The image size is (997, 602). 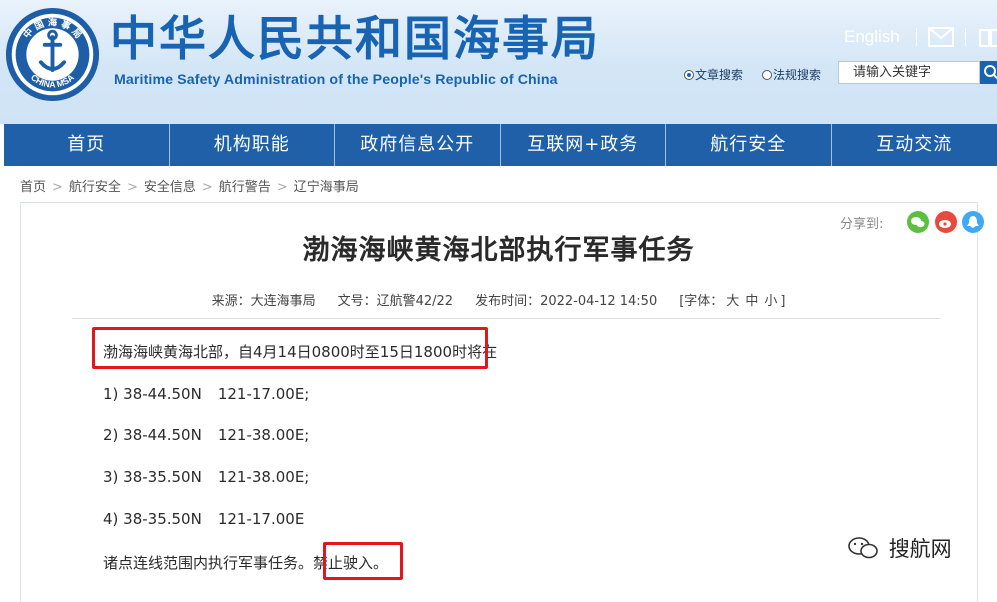 I want to click on radio-icon, so click(x=767, y=75).